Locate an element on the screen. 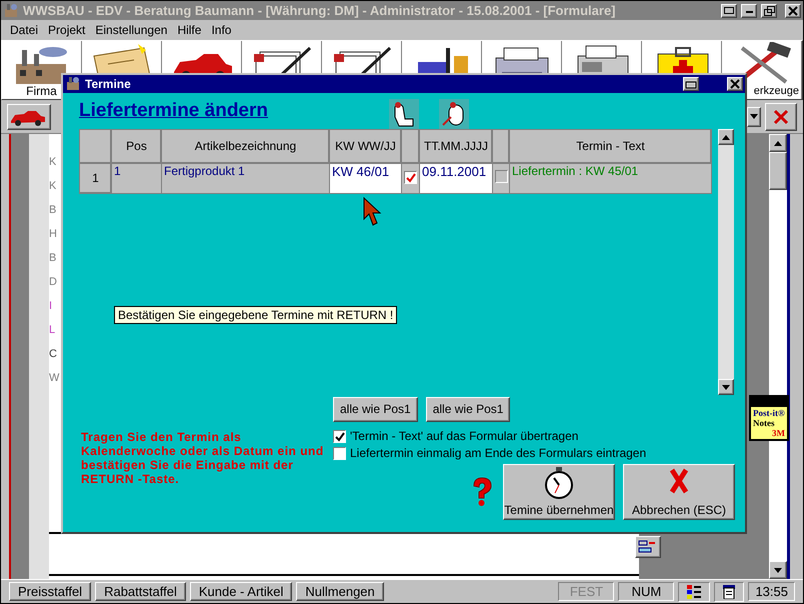 The image size is (804, 604). restore-button is located at coordinates (769, 11).